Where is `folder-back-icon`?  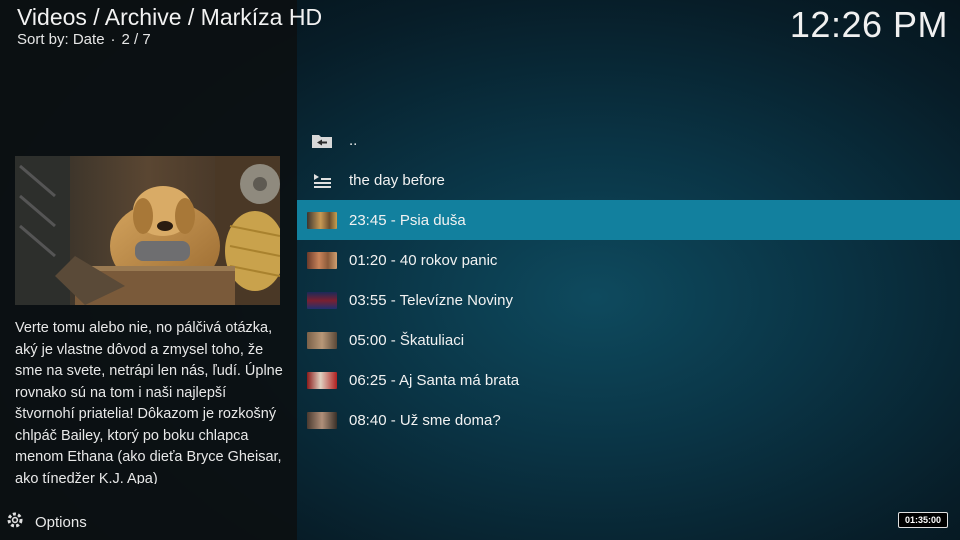
folder-back-icon is located at coordinates (322, 140).